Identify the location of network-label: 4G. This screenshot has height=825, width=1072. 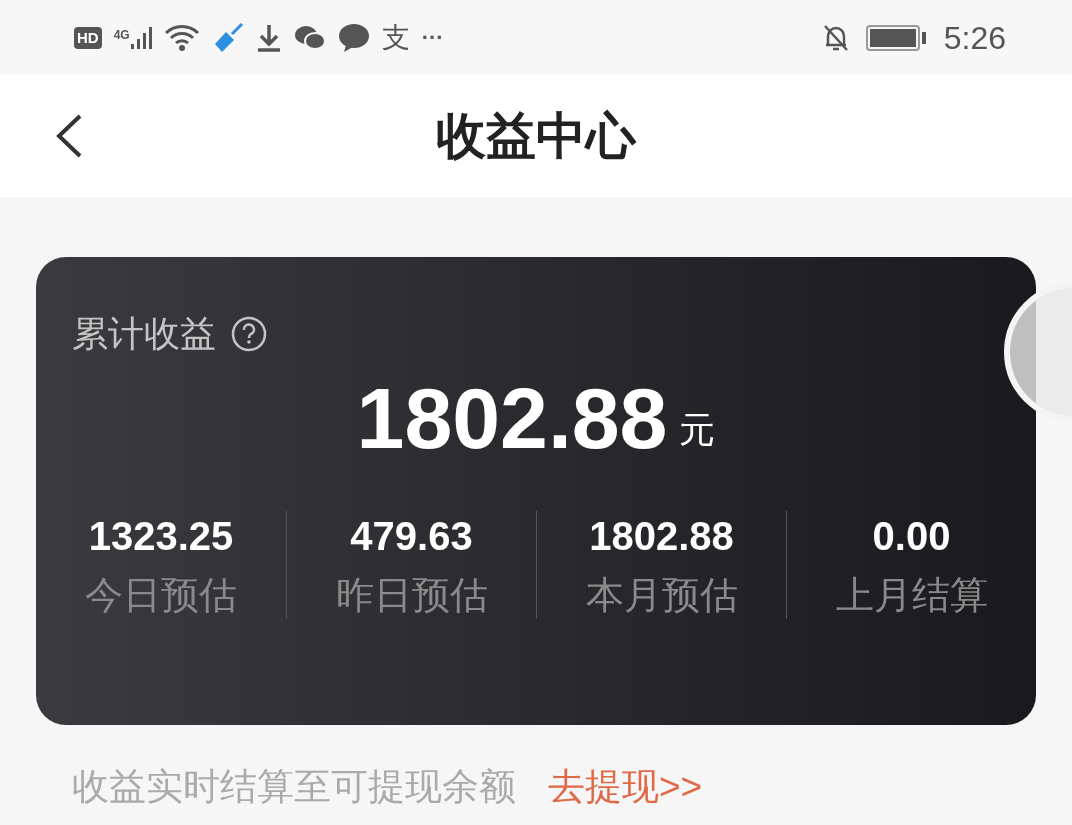
(121, 35).